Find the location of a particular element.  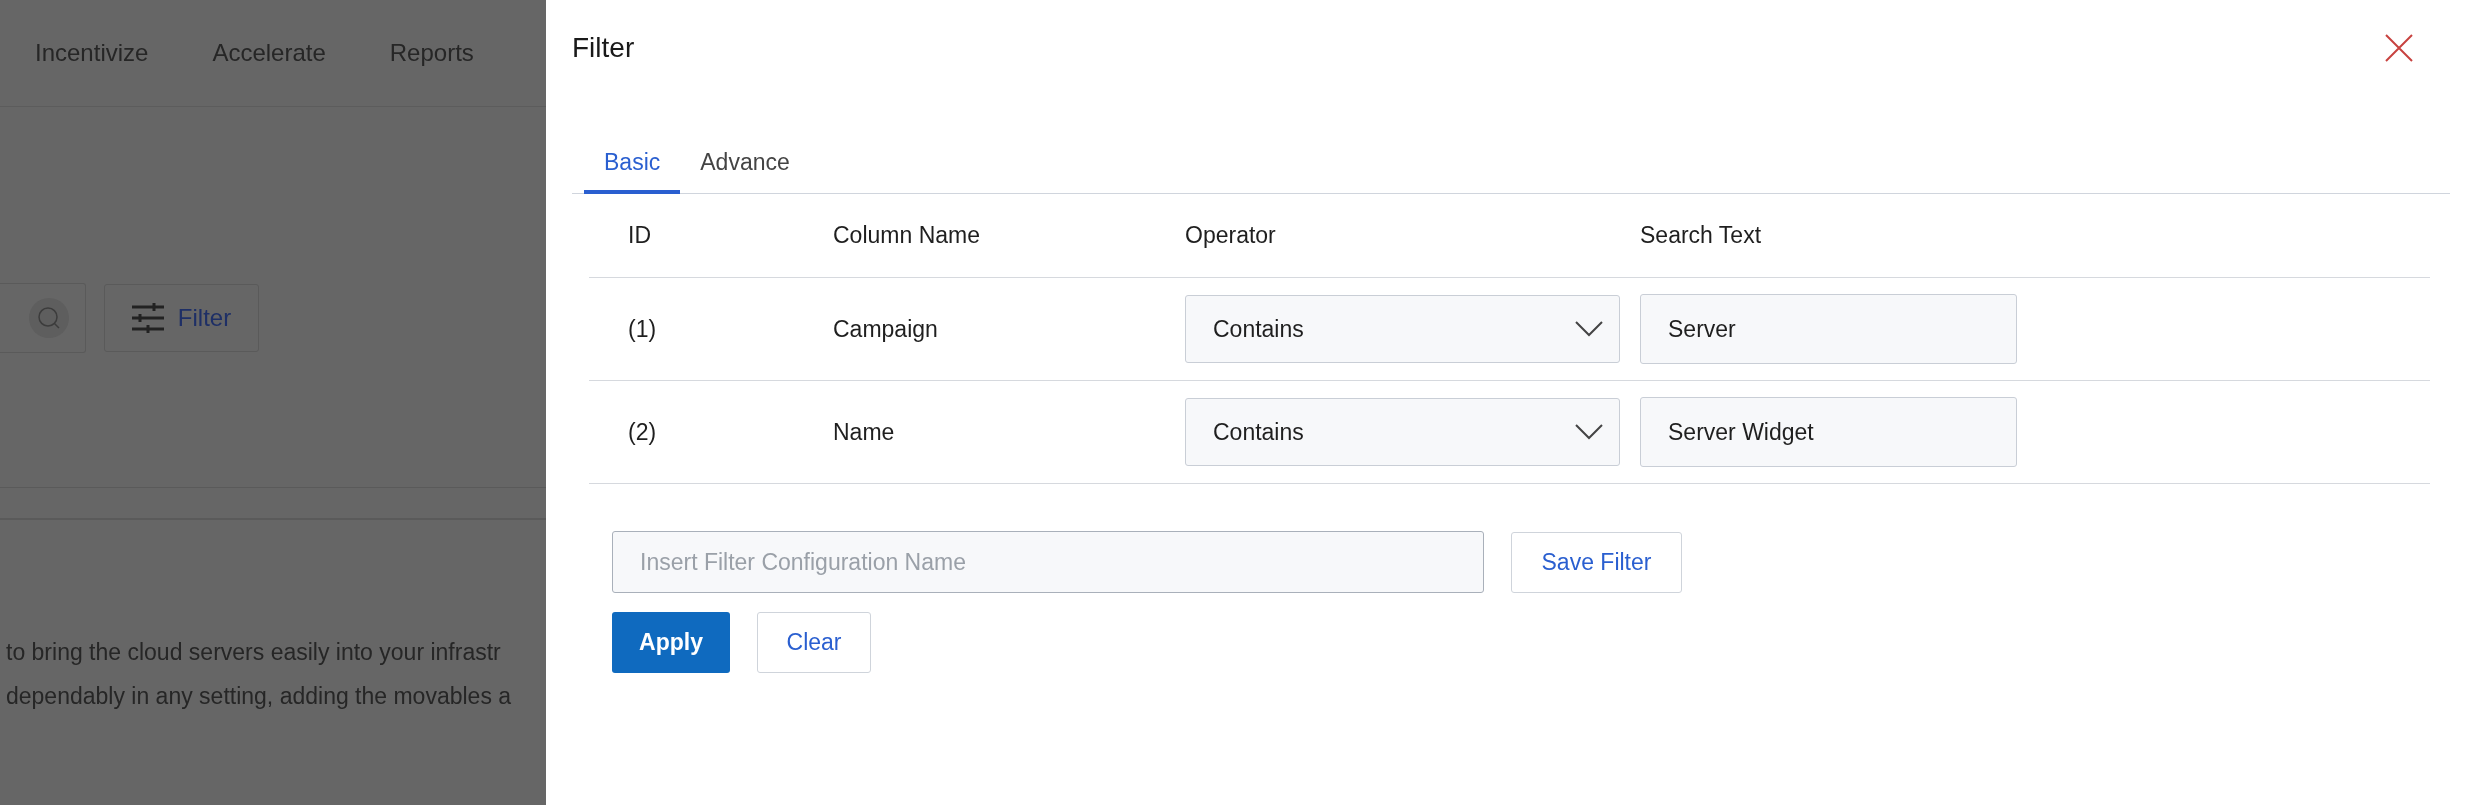

column-header: Search Text is located at coordinates (1701, 236).